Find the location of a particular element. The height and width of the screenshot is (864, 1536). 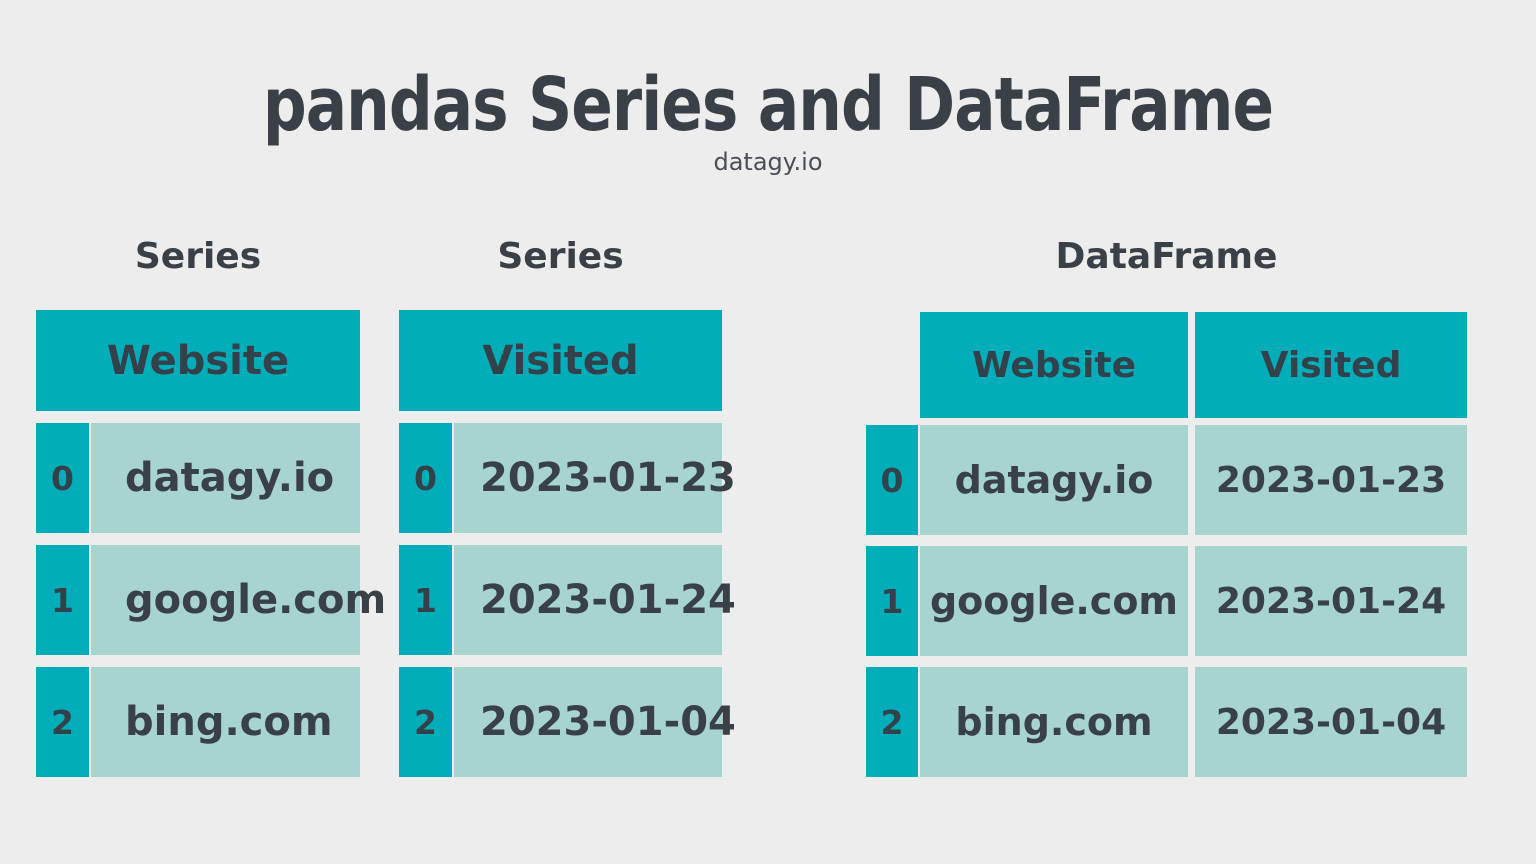

series-visited-index-1: 1 is located at coordinates (425, 600).